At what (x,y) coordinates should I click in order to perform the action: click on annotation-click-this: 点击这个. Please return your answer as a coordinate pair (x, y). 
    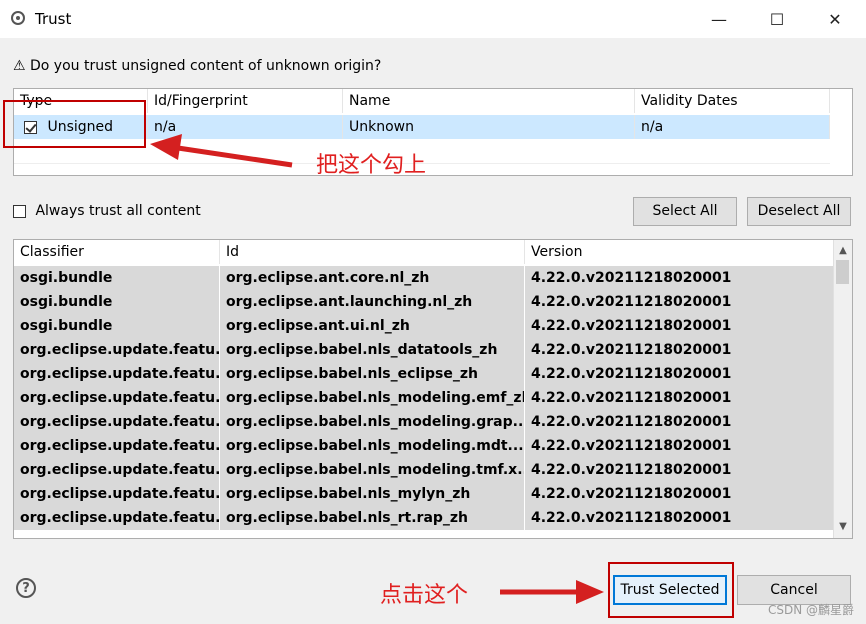
    Looking at the image, I should click on (424, 595).